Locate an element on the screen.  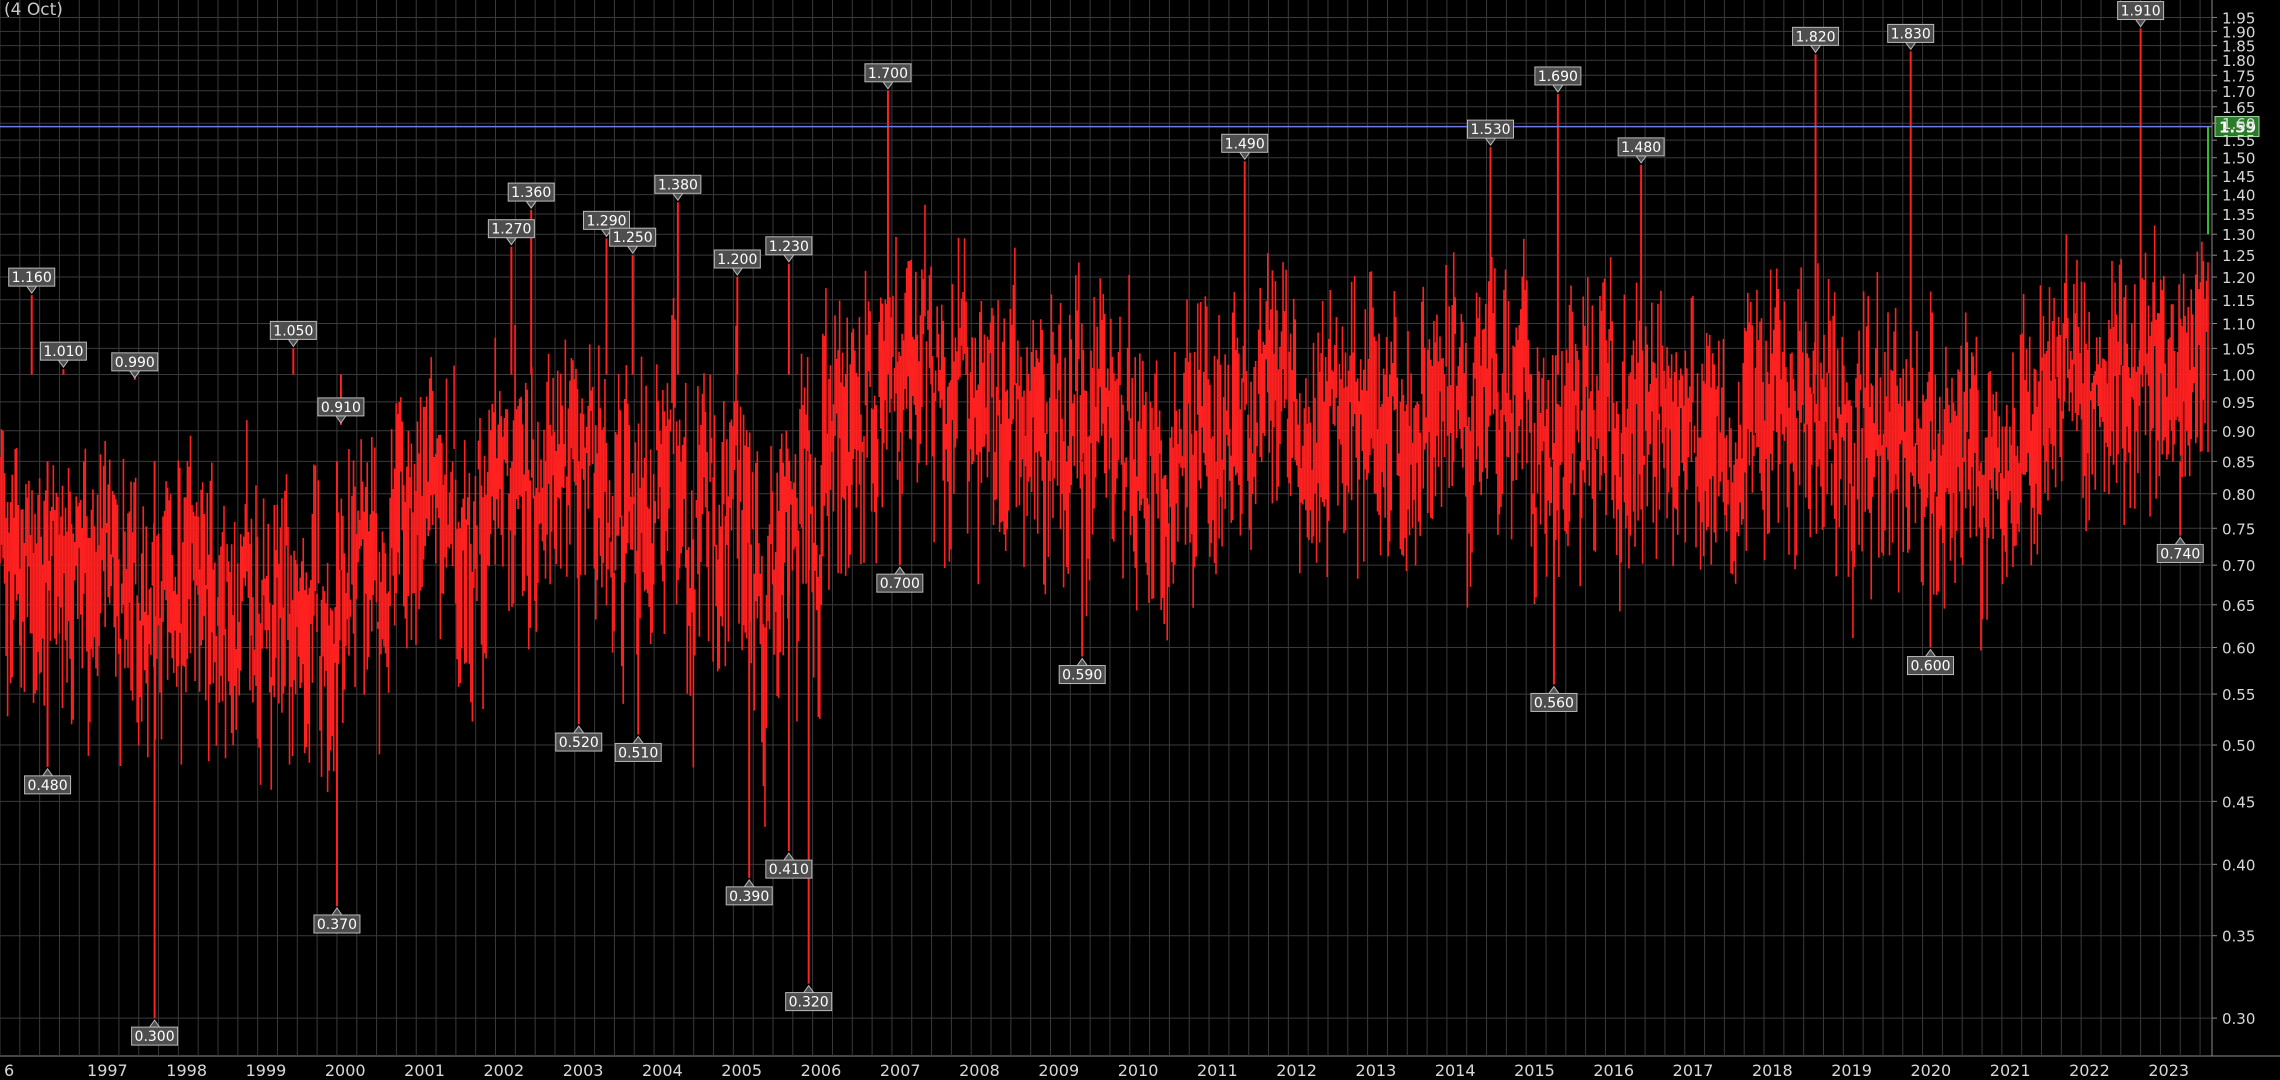
low-value-label: 0.740 is located at coordinates (2180, 554).